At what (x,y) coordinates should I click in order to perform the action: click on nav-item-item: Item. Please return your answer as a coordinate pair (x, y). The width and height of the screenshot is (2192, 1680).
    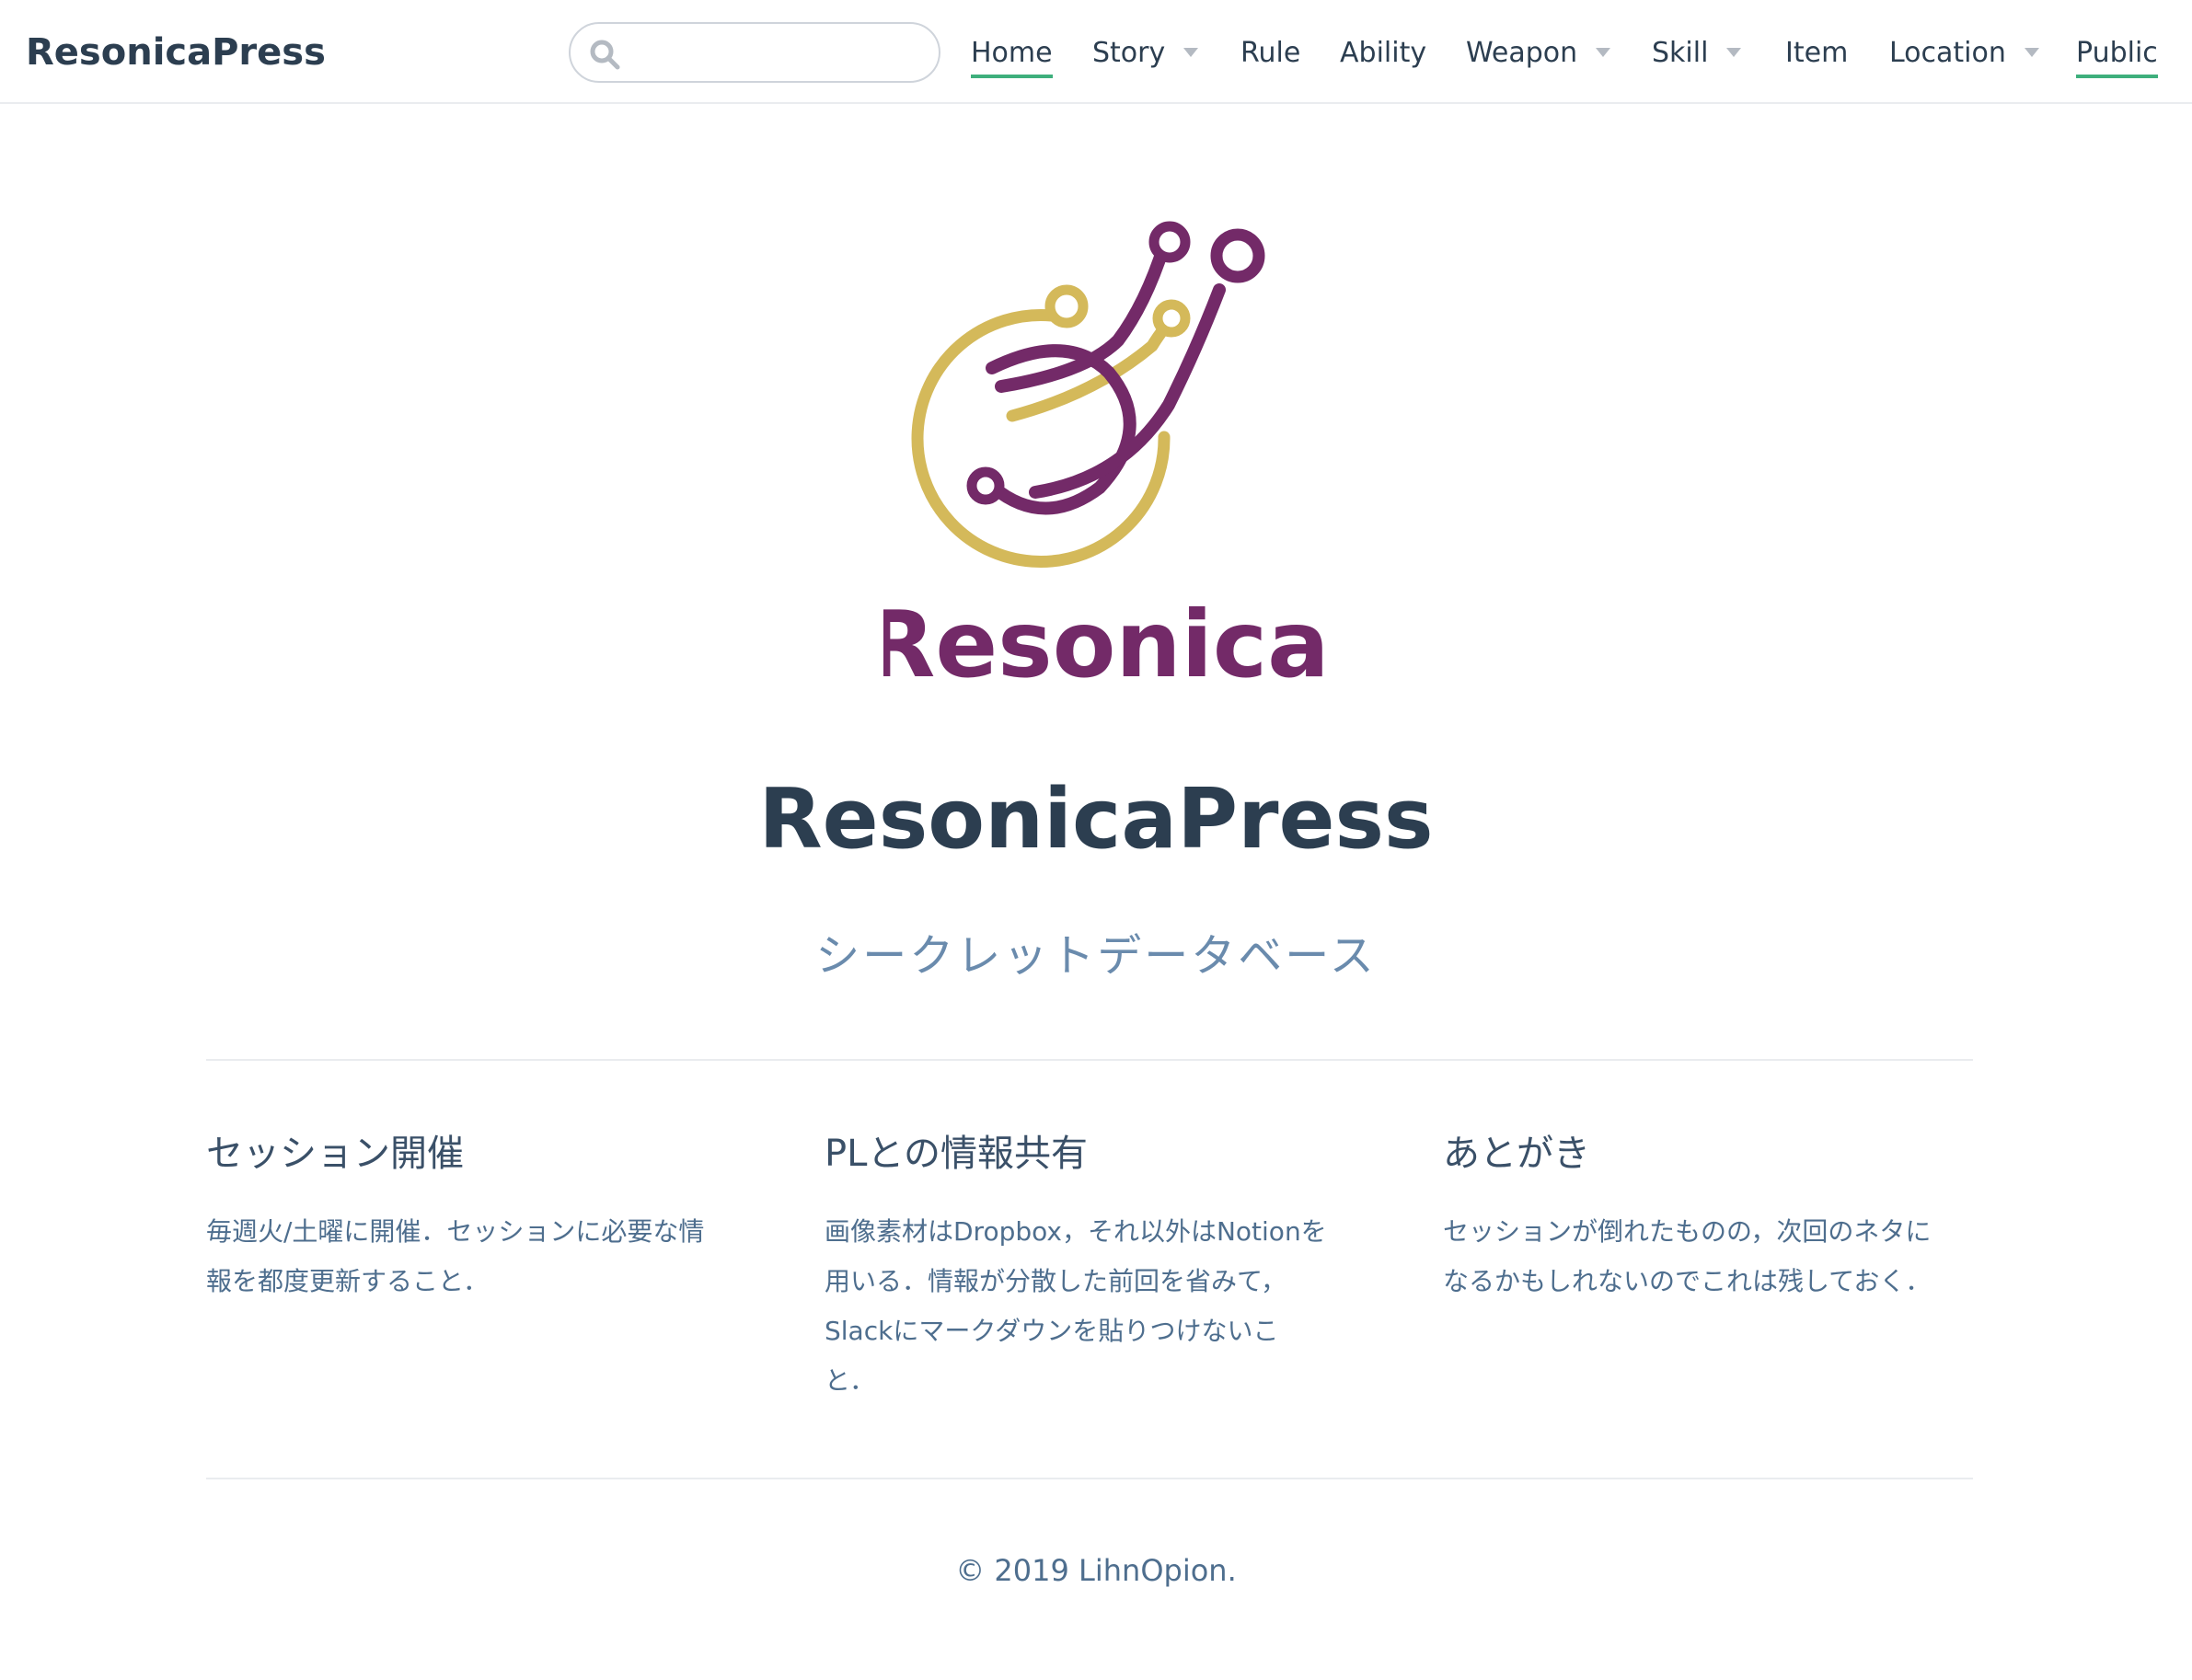
    Looking at the image, I should click on (1817, 53).